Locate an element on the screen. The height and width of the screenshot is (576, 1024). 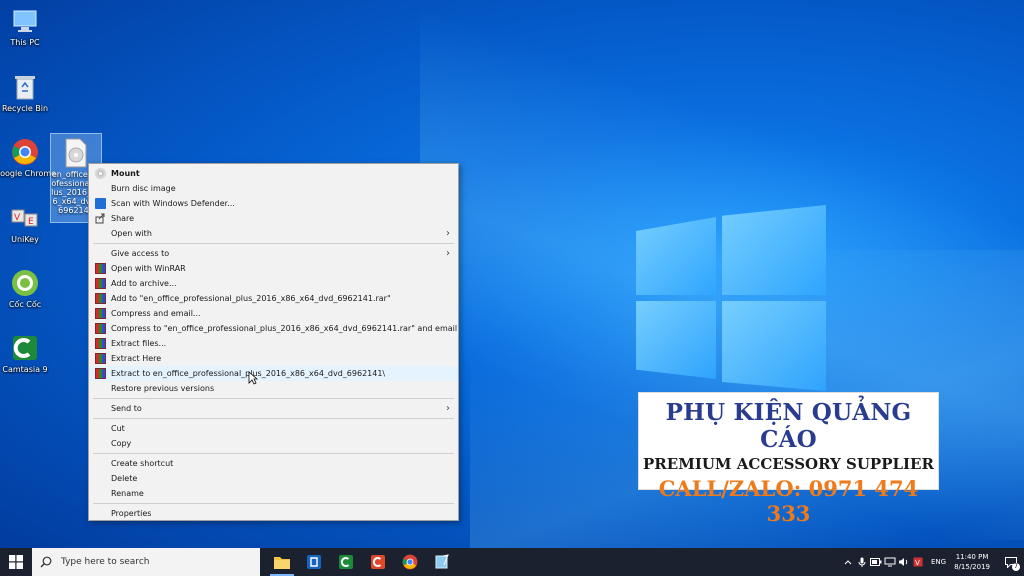
desktop-icon-label: Recycle Bin is located at coordinates (25, 108).